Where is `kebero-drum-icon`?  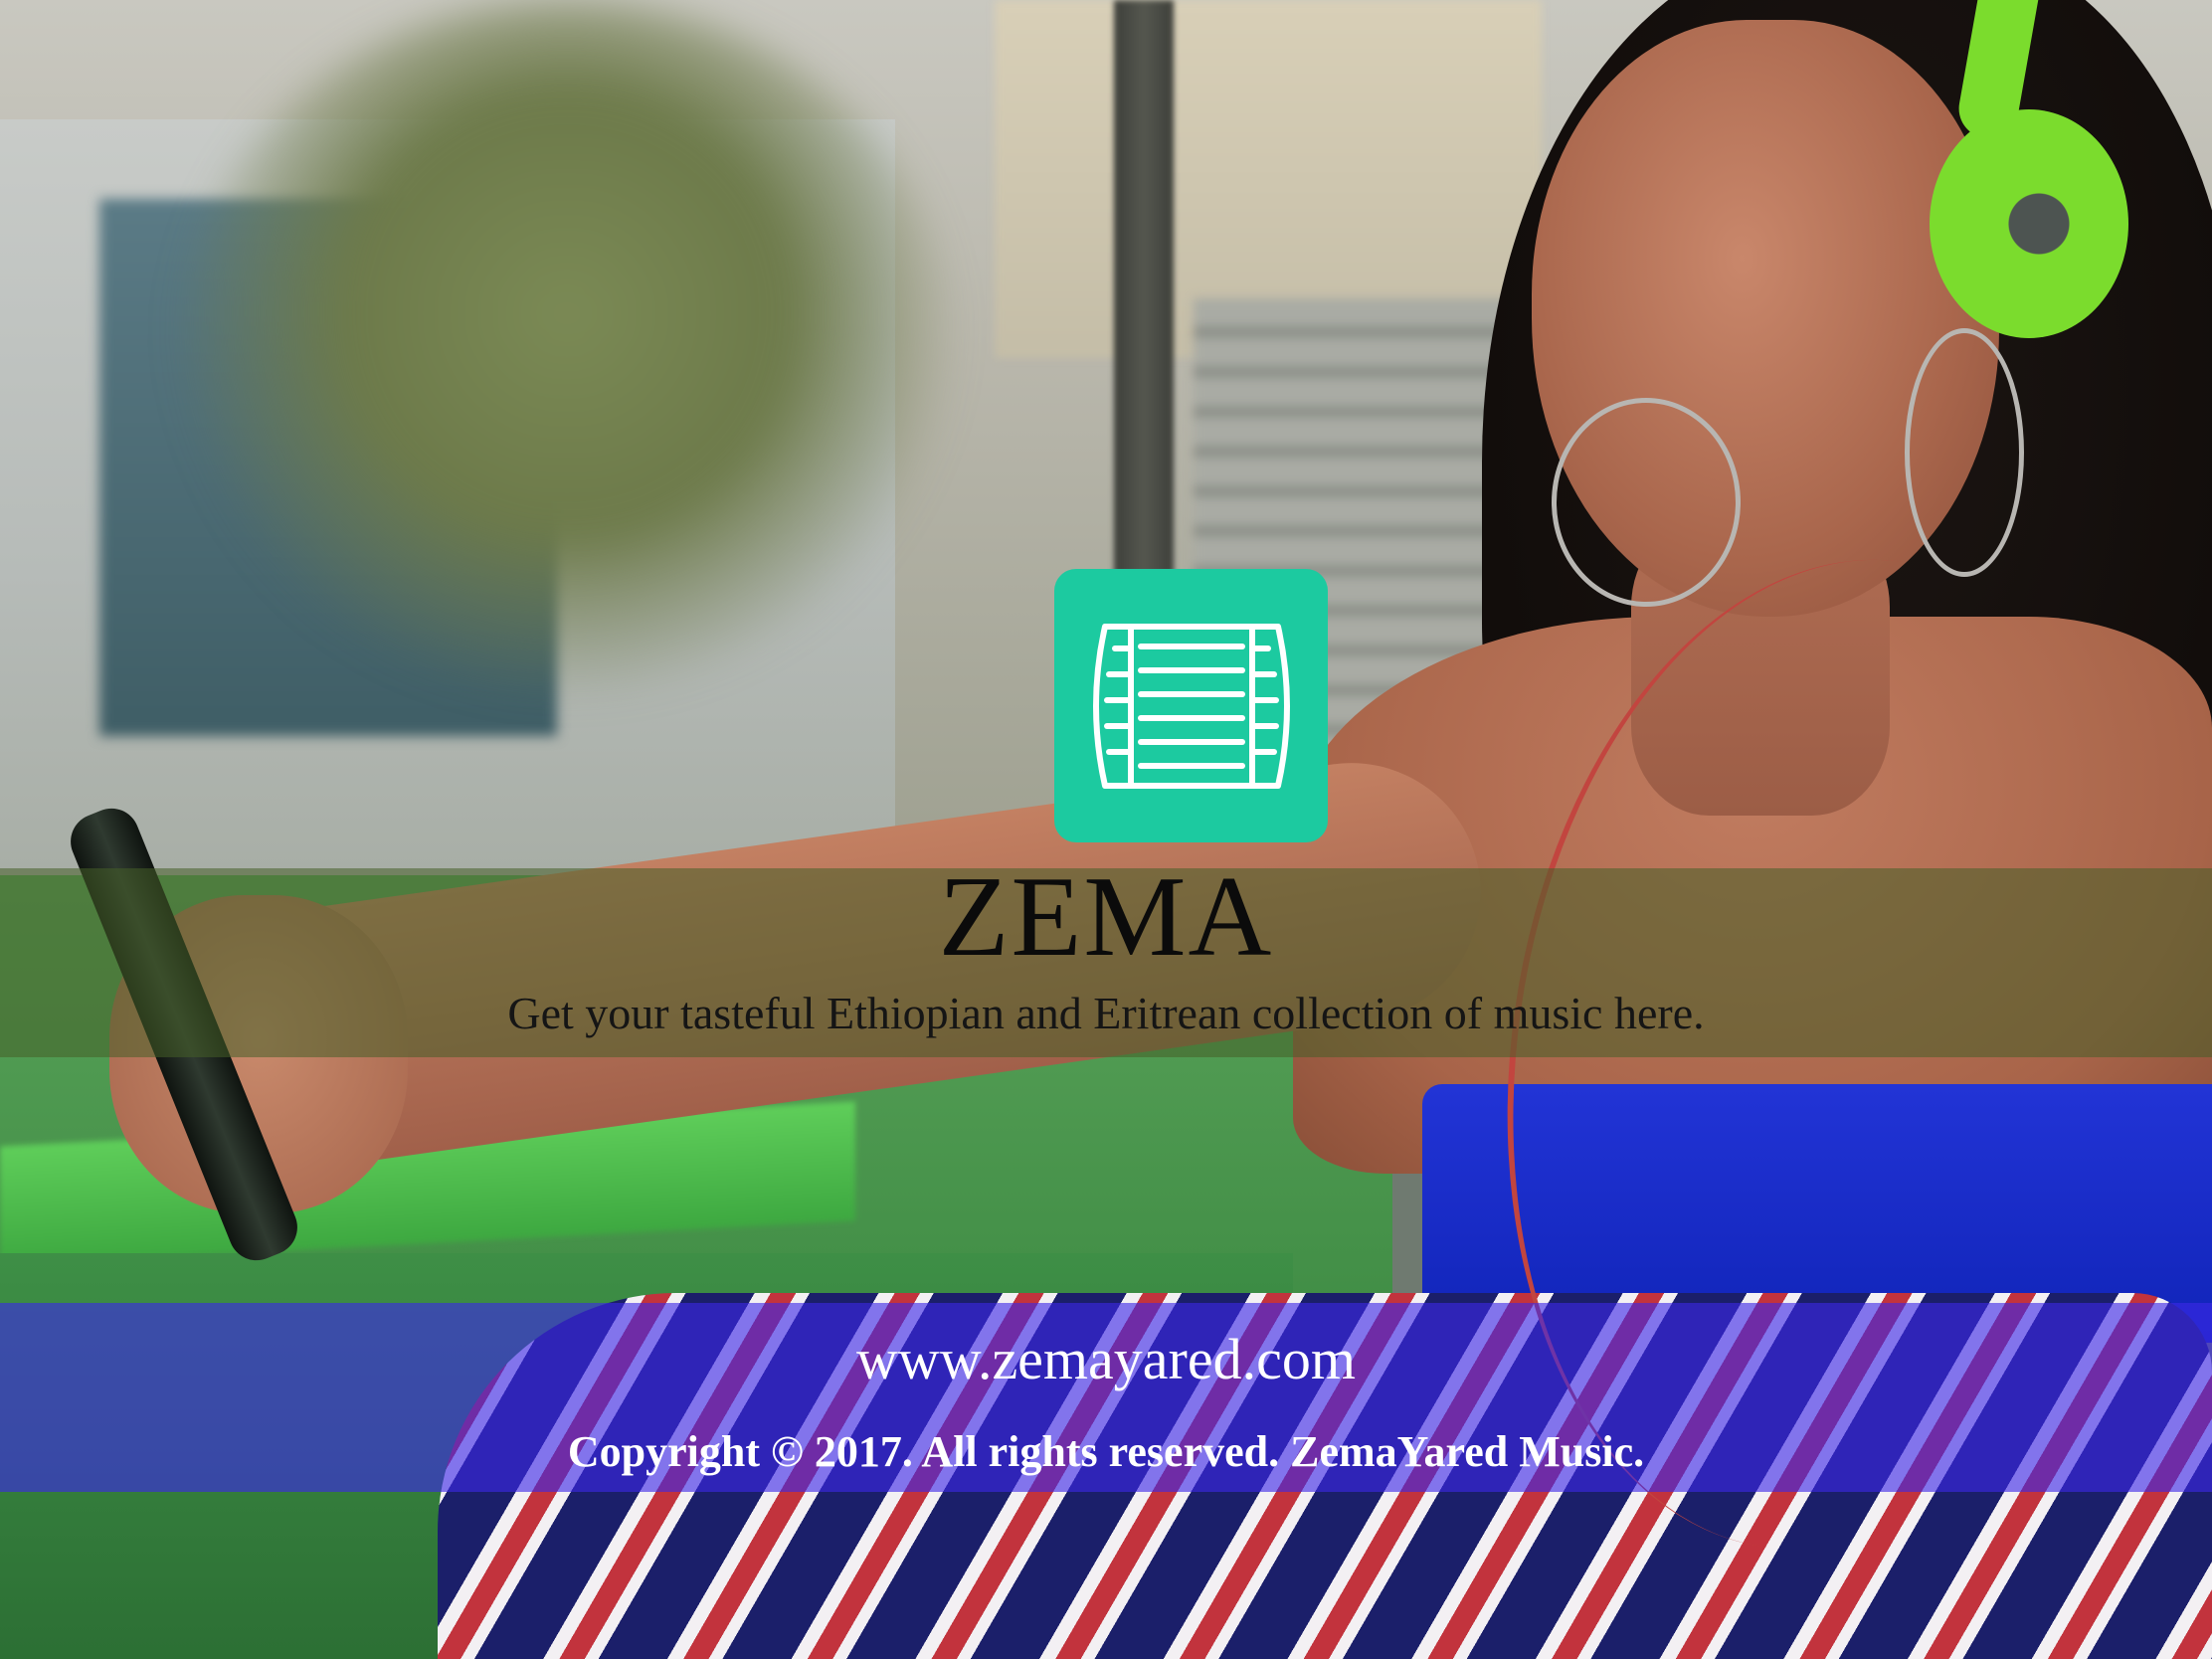
kebero-drum-icon is located at coordinates (1191, 706).